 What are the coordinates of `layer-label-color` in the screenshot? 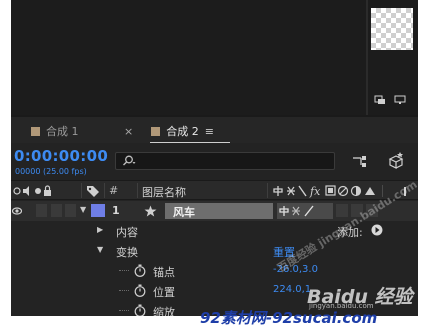 It's located at (98, 210).